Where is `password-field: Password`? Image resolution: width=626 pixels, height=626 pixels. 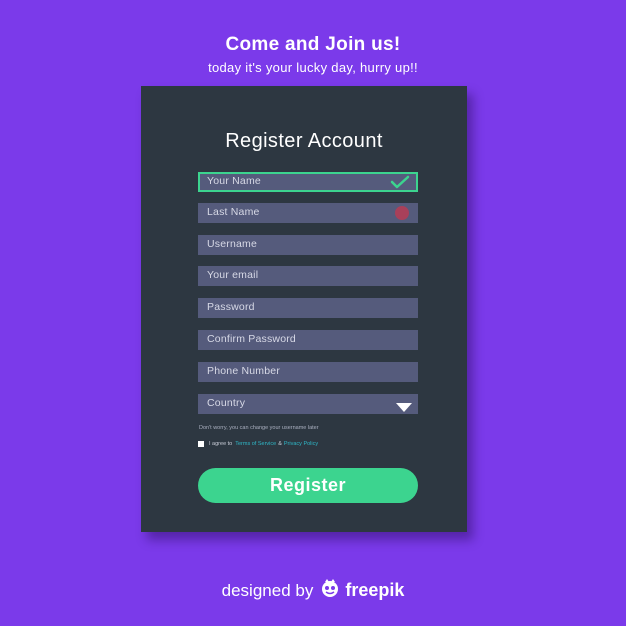 password-field: Password is located at coordinates (308, 308).